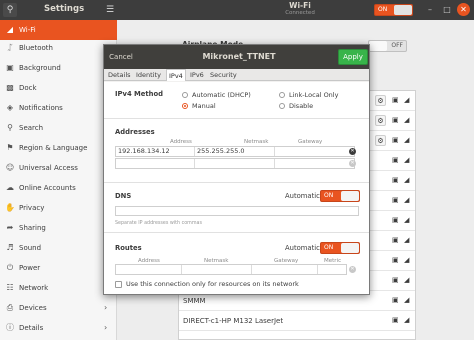  What do you see at coordinates (332, 269) in the screenshot?
I see `route-metric-input` at bounding box center [332, 269].